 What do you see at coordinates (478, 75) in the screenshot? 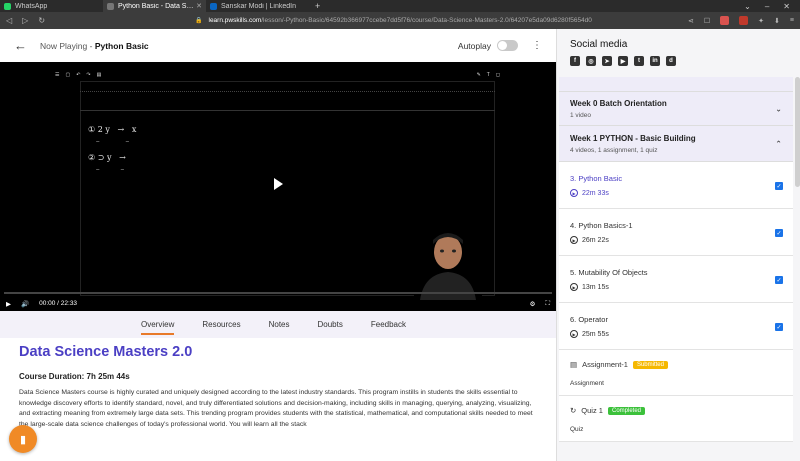
I see `pen-icon: ✎` at bounding box center [478, 75].